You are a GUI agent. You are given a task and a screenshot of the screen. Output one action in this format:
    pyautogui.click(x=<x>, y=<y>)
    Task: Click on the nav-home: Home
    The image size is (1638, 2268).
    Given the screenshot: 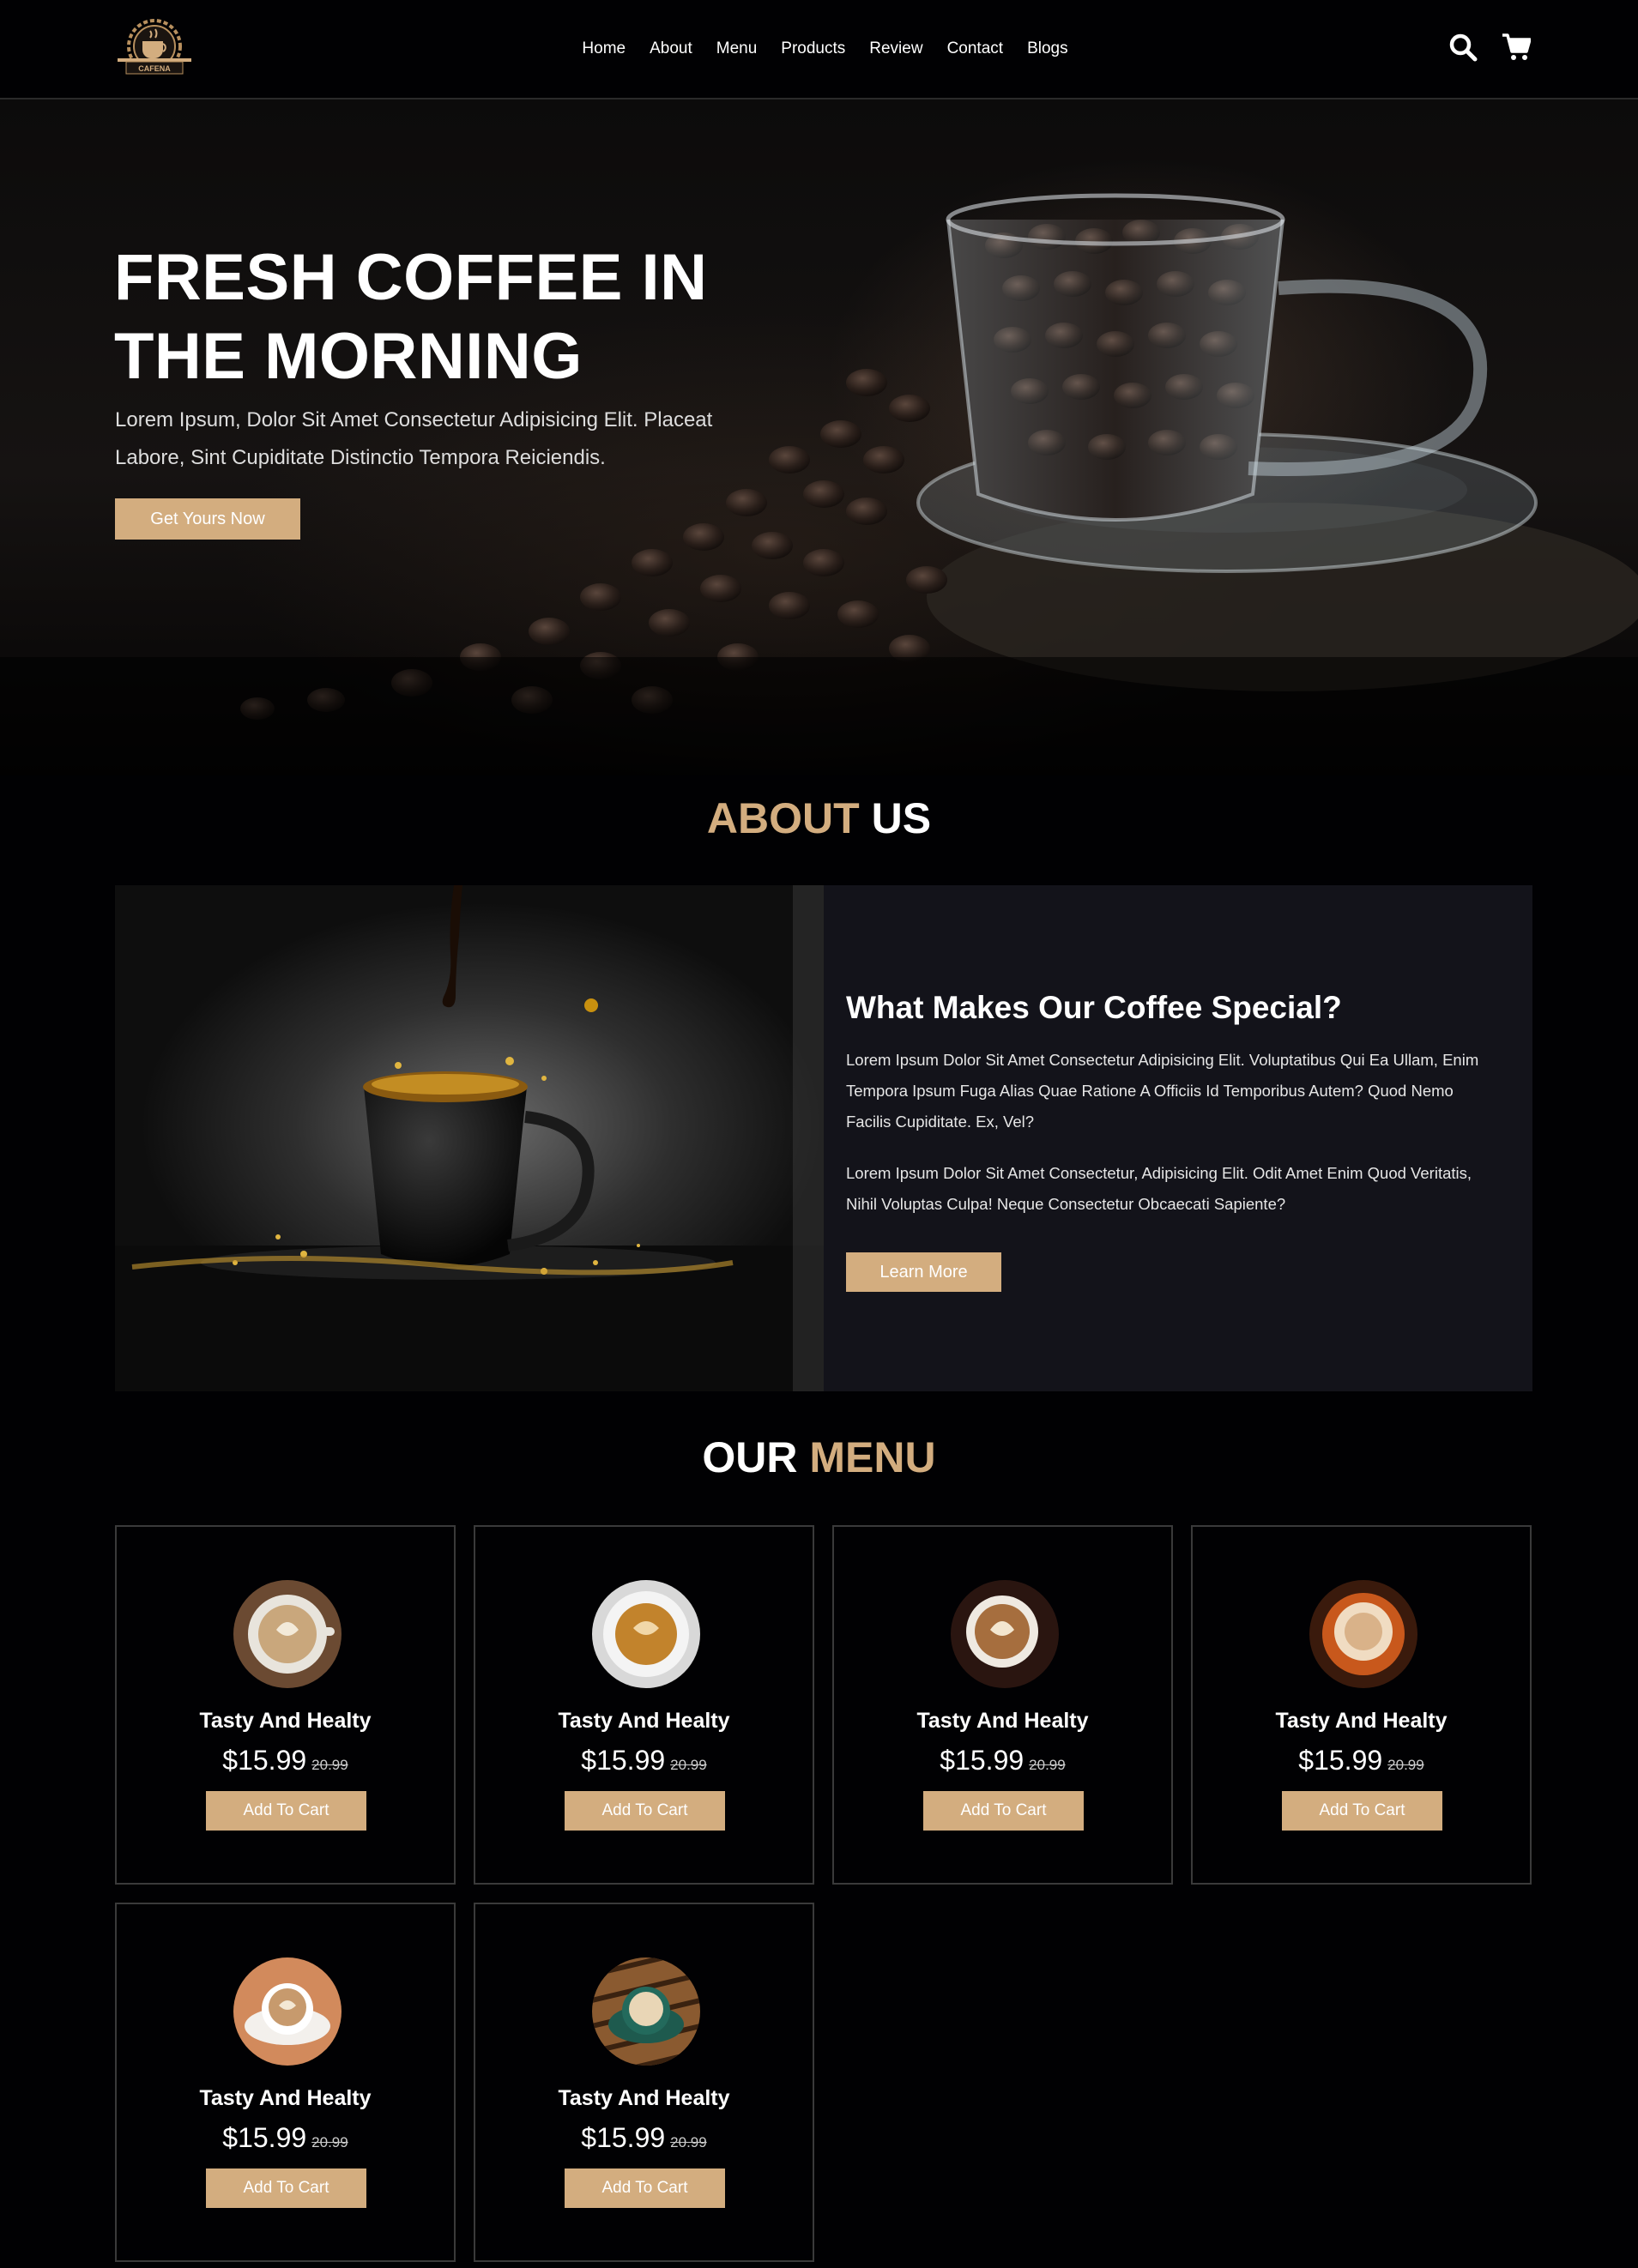 What is the action you would take?
    pyautogui.click(x=604, y=49)
    